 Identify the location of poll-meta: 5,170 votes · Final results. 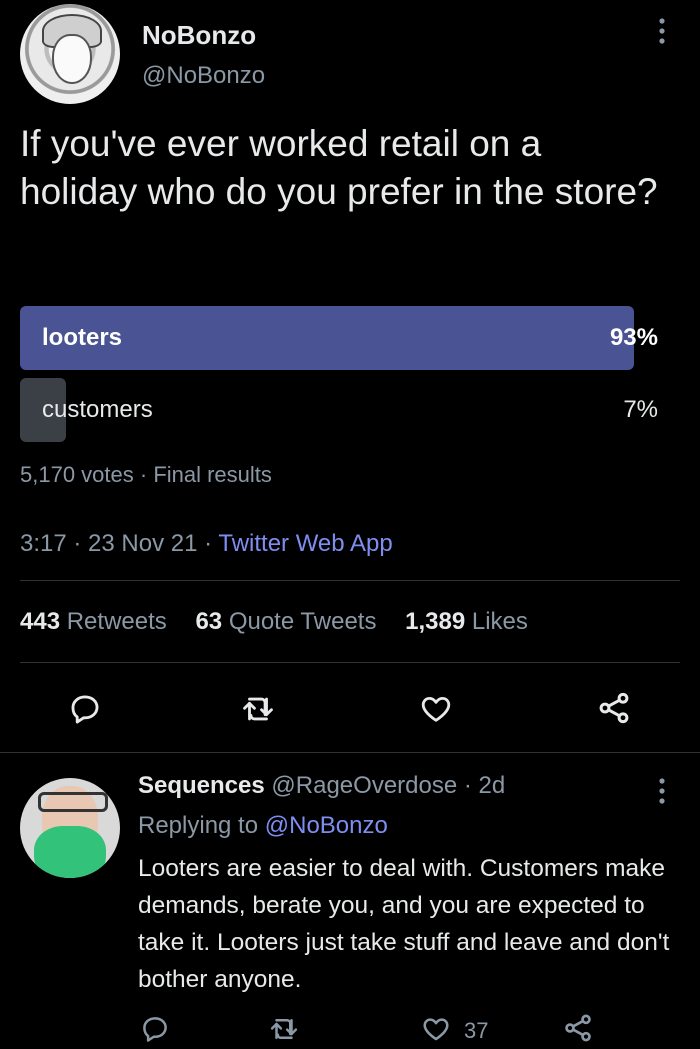
(146, 475).